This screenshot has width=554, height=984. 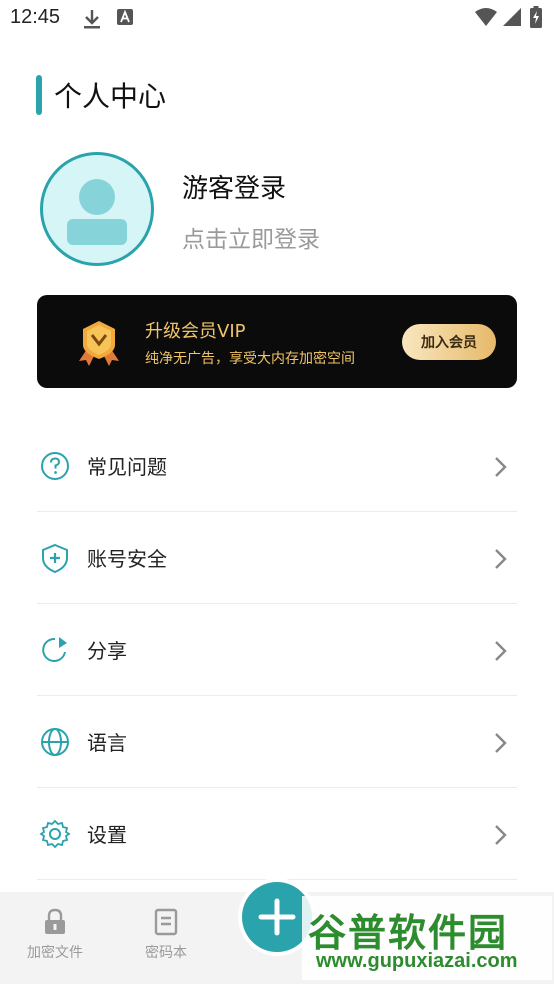 What do you see at coordinates (39, 95) in the screenshot?
I see `title-accent-bar` at bounding box center [39, 95].